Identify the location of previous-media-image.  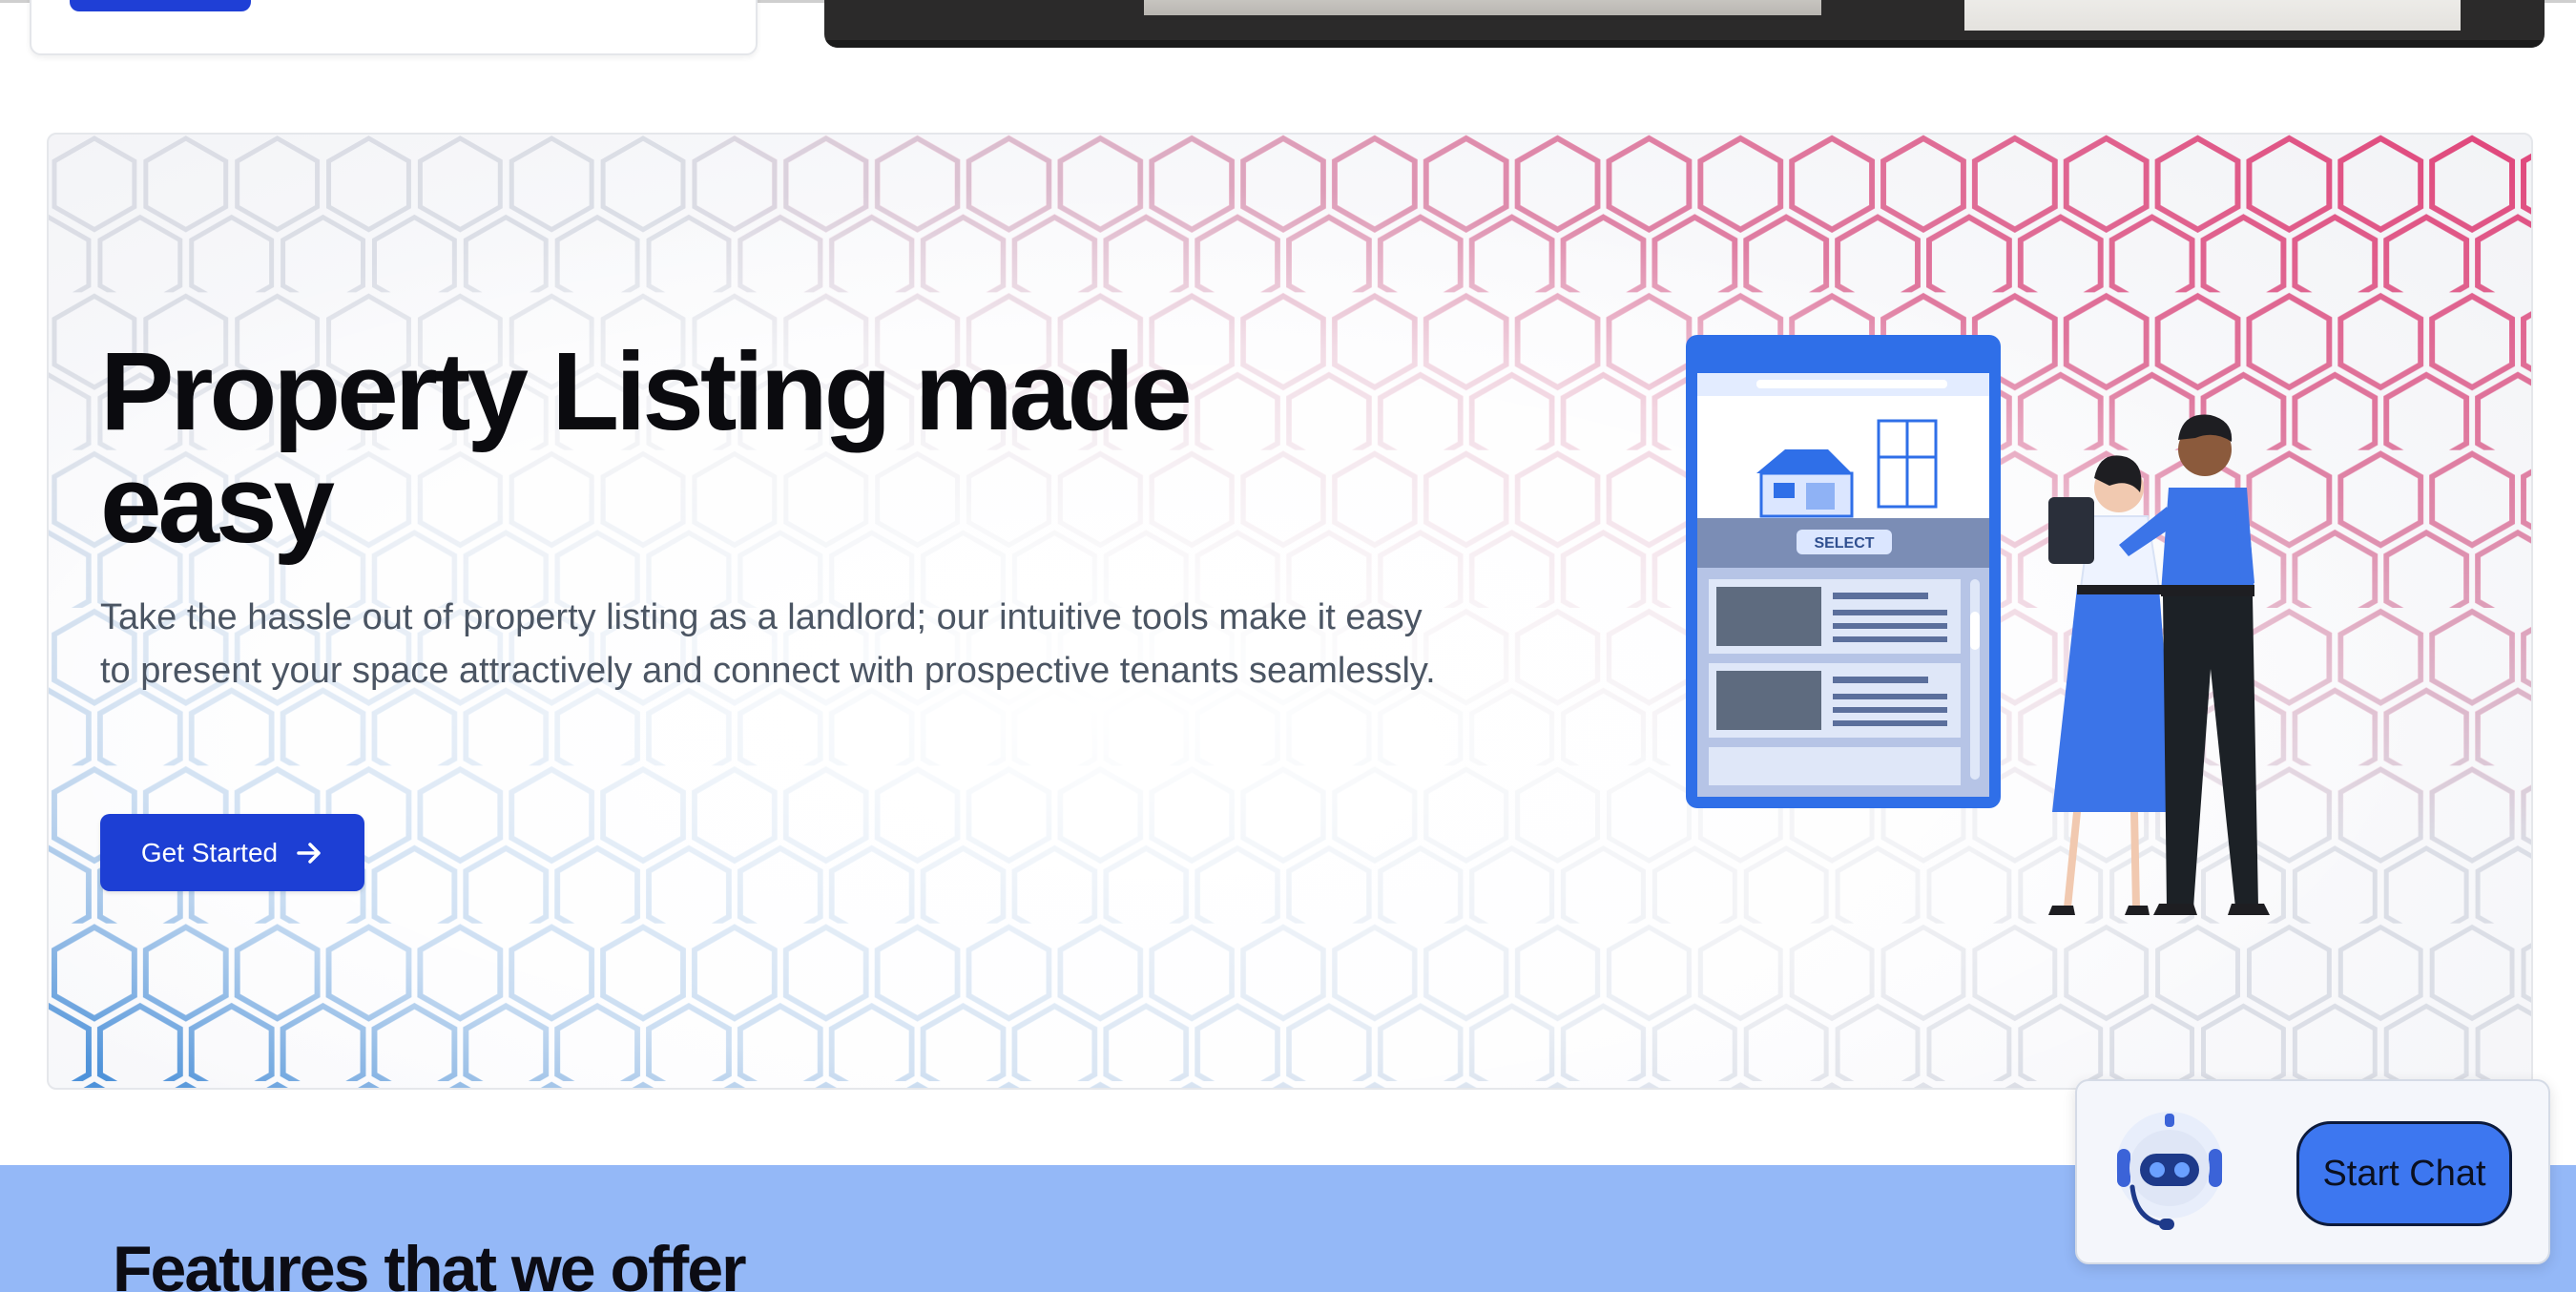
(1684, 24).